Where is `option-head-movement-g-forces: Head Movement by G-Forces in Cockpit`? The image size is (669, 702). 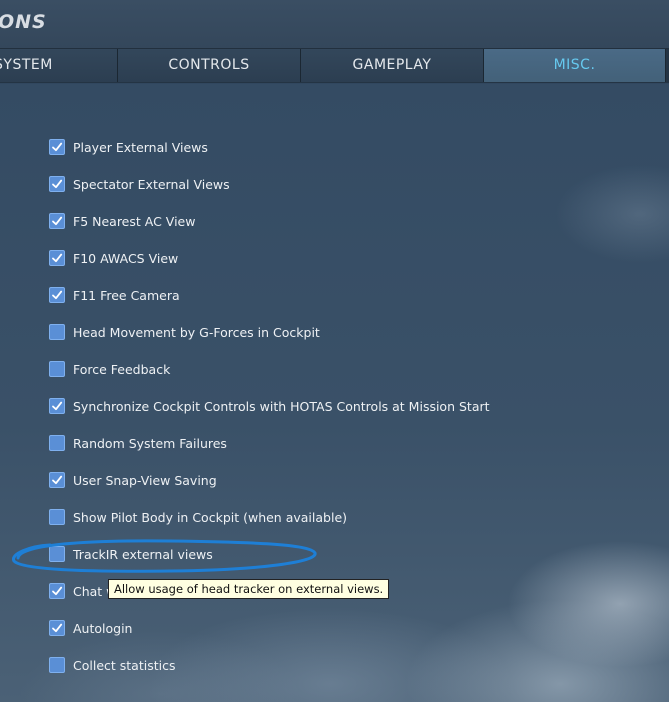 option-head-movement-g-forces: Head Movement by G-Forces in Cockpit is located at coordinates (184, 332).